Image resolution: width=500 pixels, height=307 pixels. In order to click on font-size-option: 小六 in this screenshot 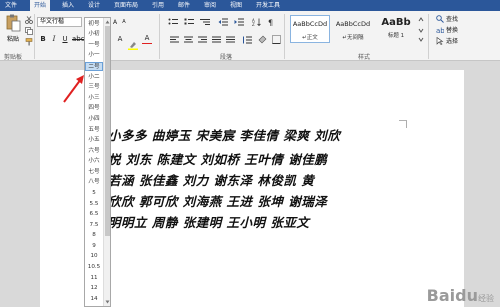, I will do `click(94, 161)`.